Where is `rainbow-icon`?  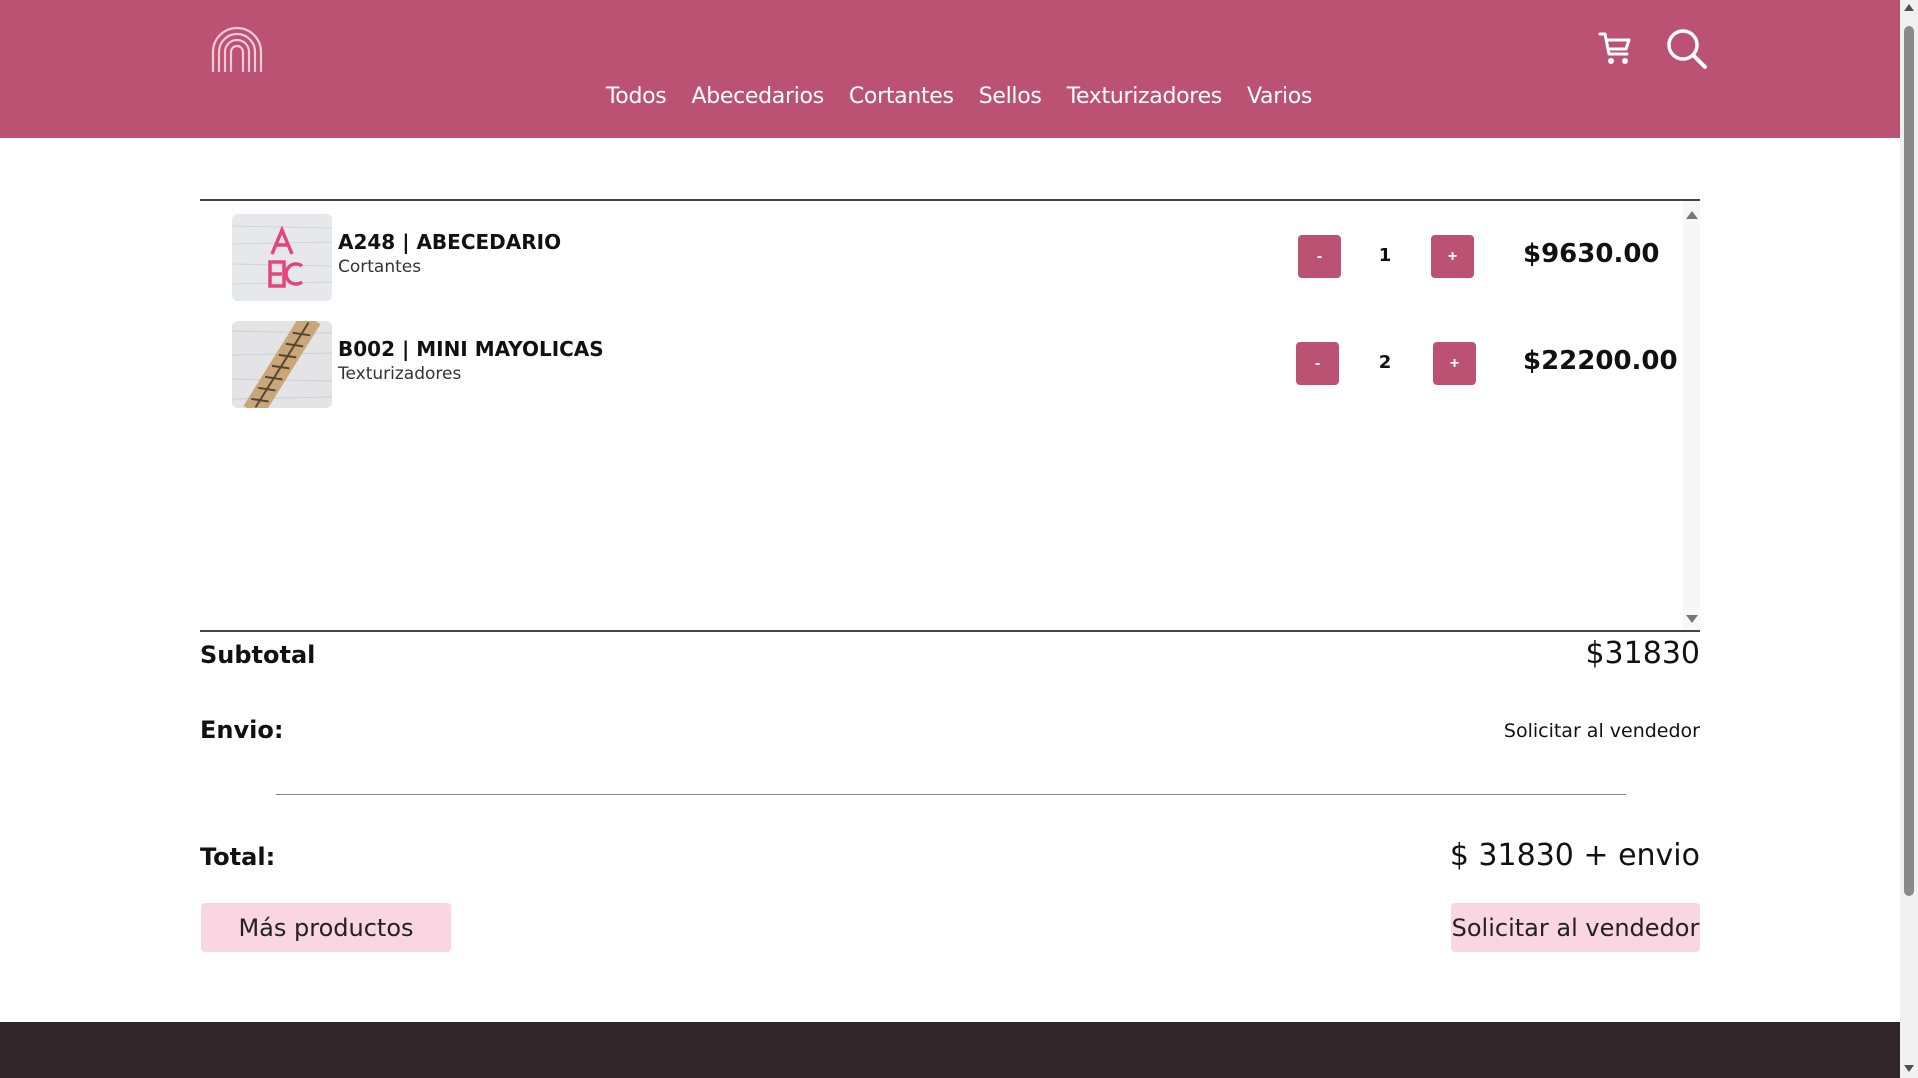
rainbow-icon is located at coordinates (237, 49).